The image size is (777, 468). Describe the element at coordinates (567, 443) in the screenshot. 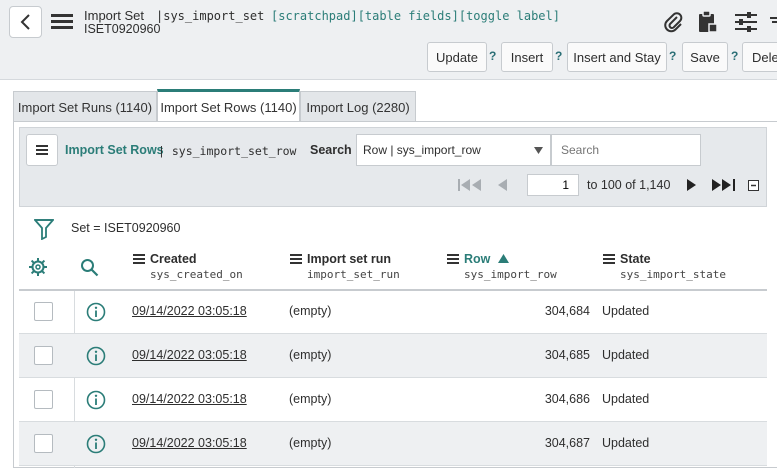

I see `row-number-cell: 304,687` at that location.